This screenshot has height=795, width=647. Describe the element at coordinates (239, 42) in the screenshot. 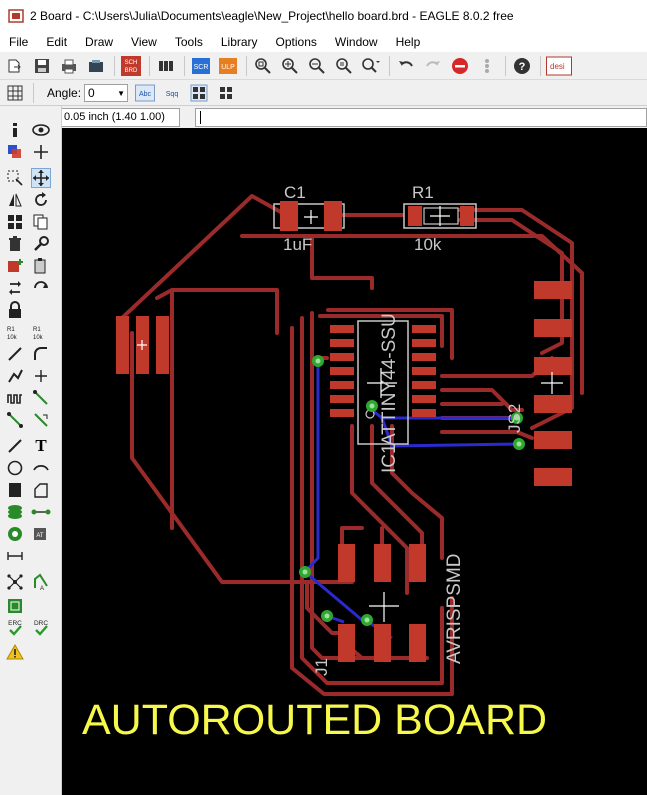

I see `menu-library: Library` at that location.